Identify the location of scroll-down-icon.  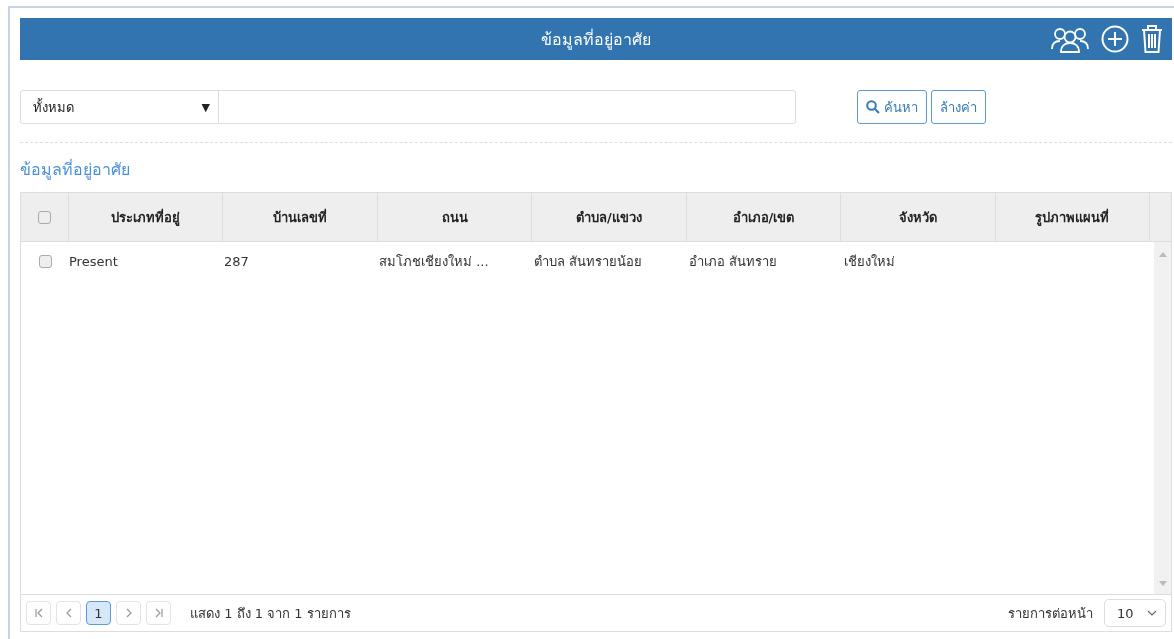
(1162, 583).